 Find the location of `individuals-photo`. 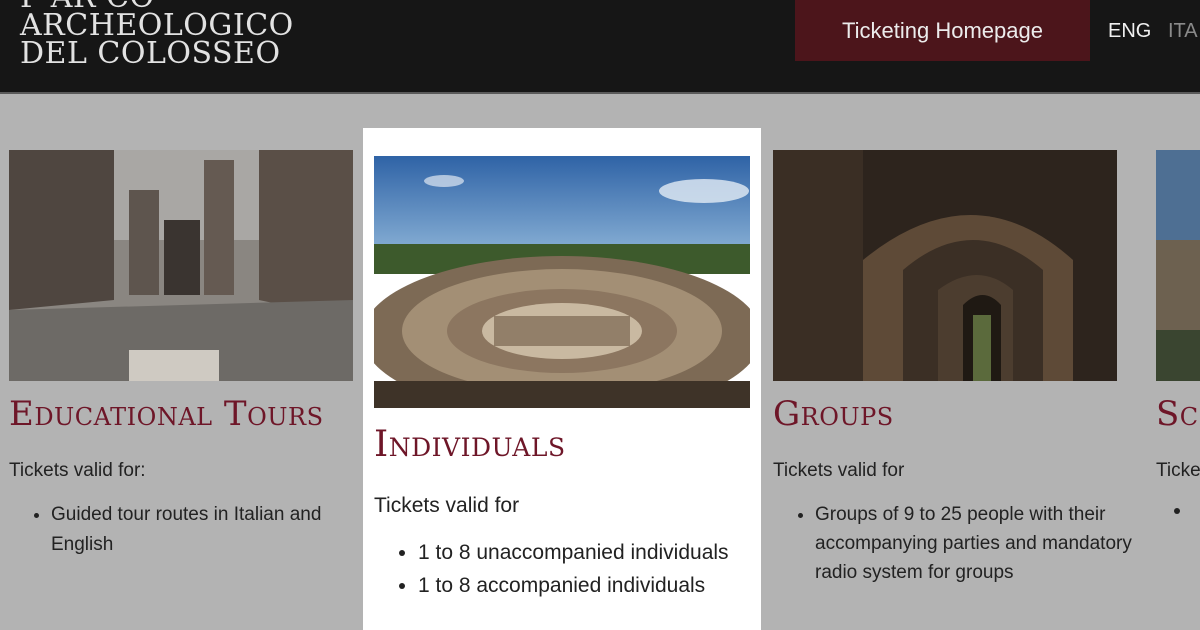

individuals-photo is located at coordinates (562, 282).